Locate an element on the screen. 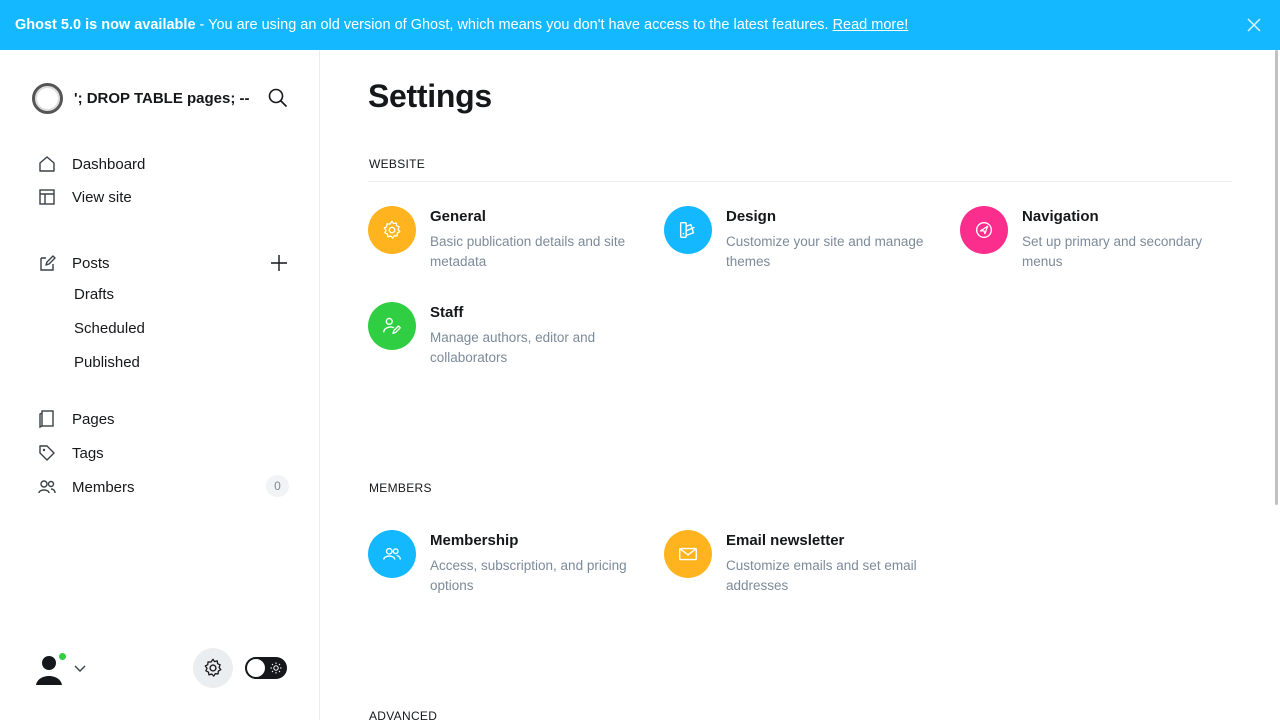  section-members: MEMBERS is located at coordinates (400, 488).